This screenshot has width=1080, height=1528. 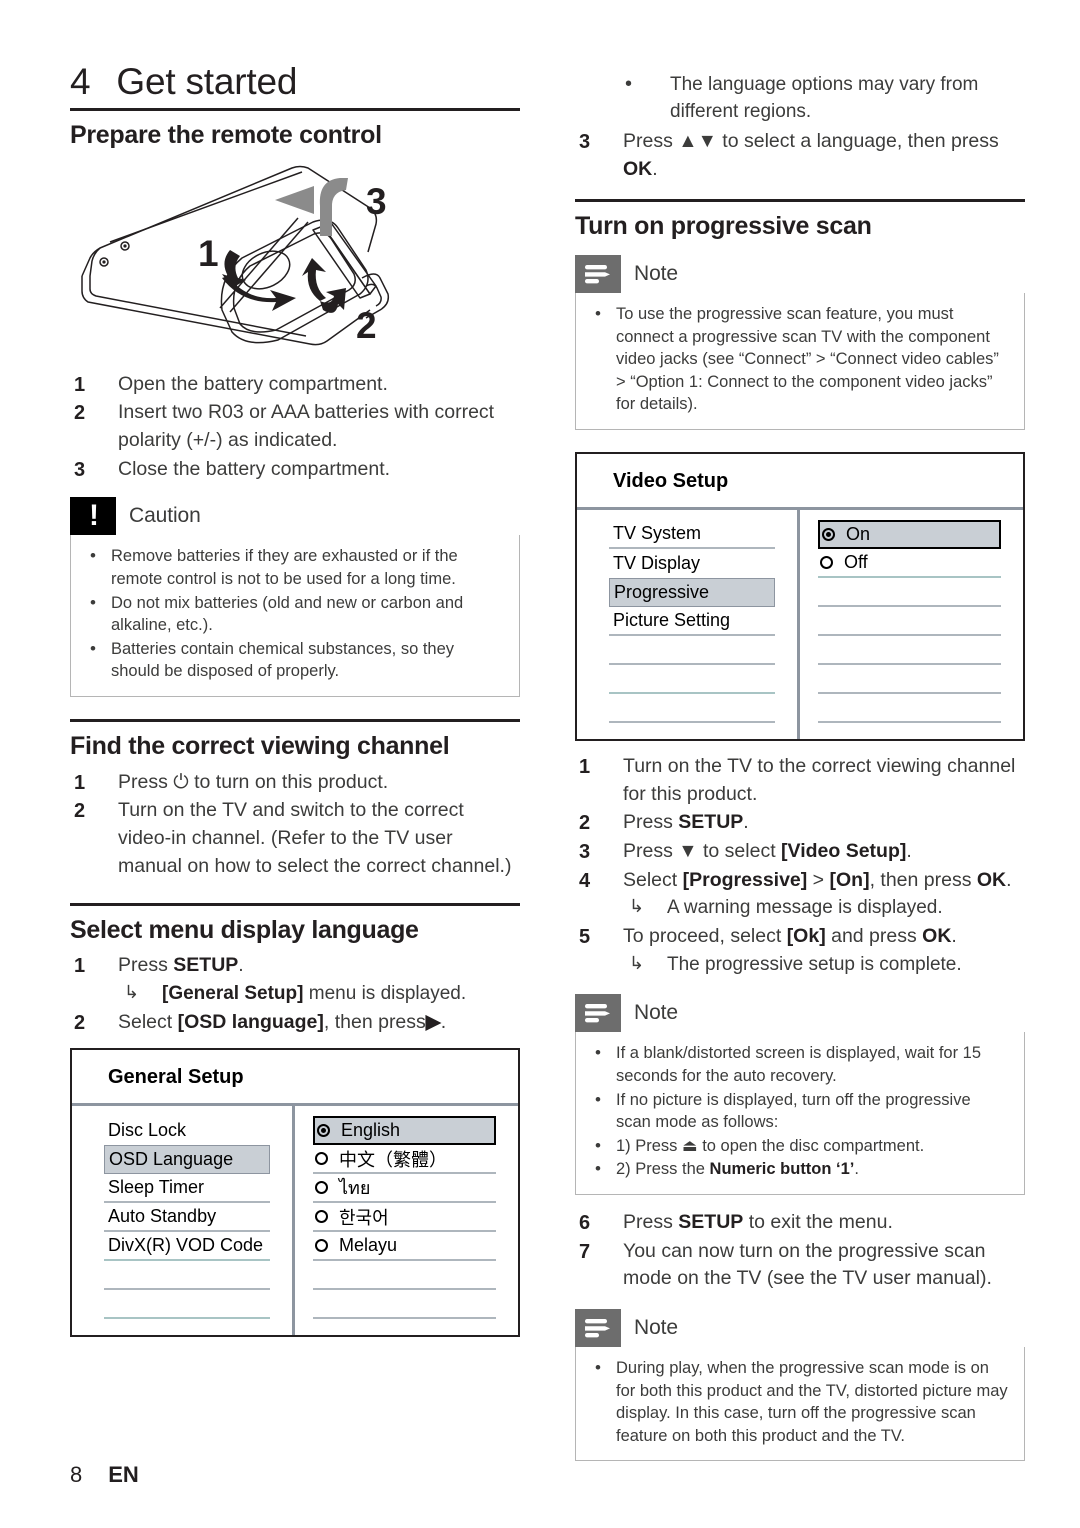 What do you see at coordinates (800, 274) in the screenshot?
I see `note-1-header: Note` at bounding box center [800, 274].